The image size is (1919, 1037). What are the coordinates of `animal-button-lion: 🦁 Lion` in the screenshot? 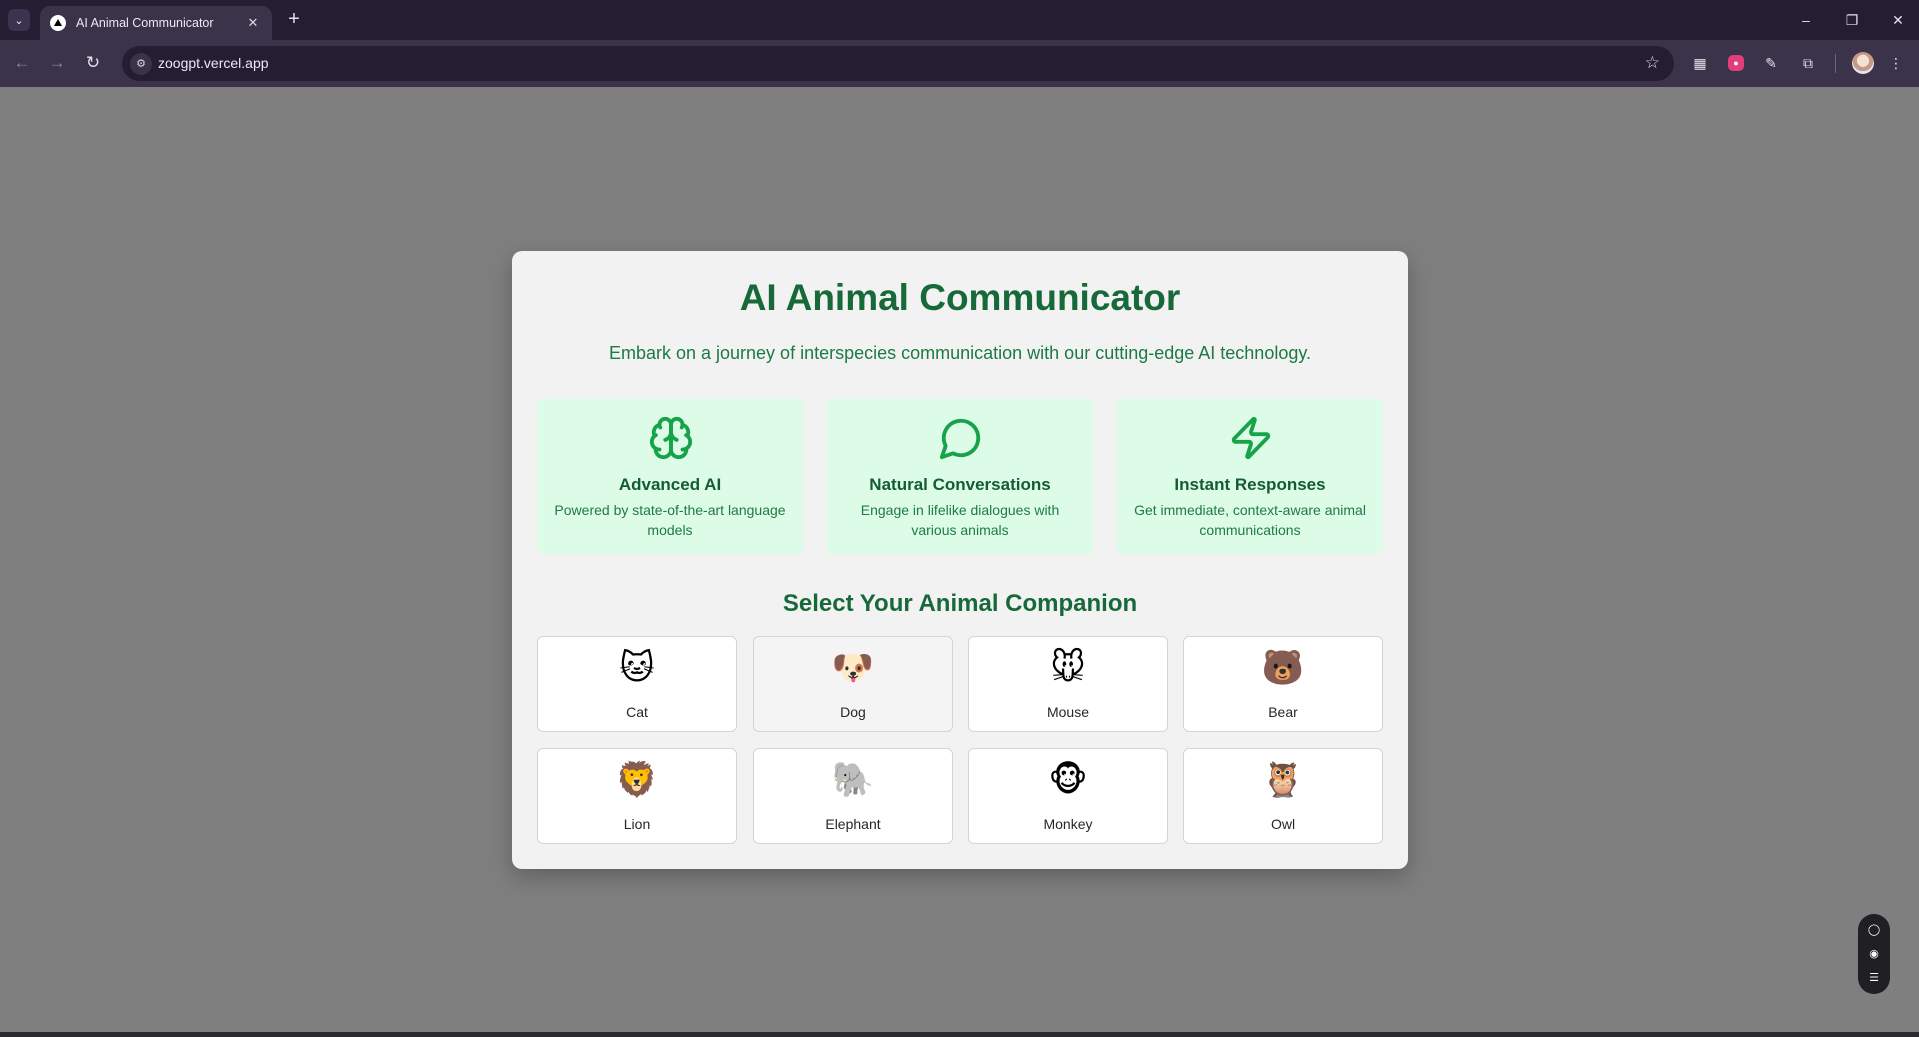 It's located at (637, 796).